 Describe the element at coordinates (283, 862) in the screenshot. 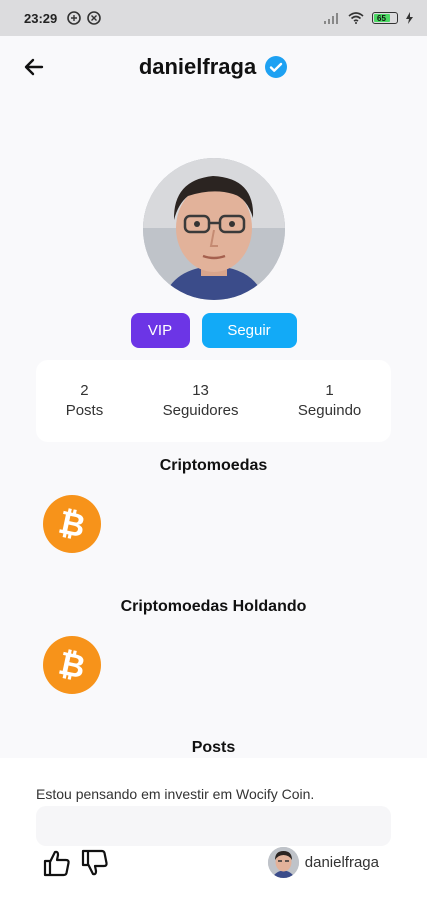

I see `avatar` at that location.